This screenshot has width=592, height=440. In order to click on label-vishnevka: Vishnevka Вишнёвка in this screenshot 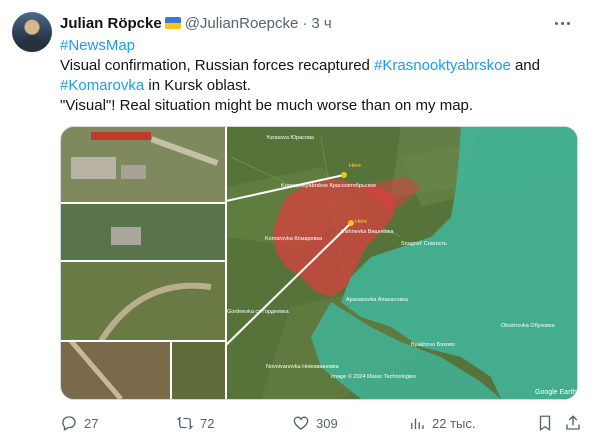, I will do `click(368, 232)`.